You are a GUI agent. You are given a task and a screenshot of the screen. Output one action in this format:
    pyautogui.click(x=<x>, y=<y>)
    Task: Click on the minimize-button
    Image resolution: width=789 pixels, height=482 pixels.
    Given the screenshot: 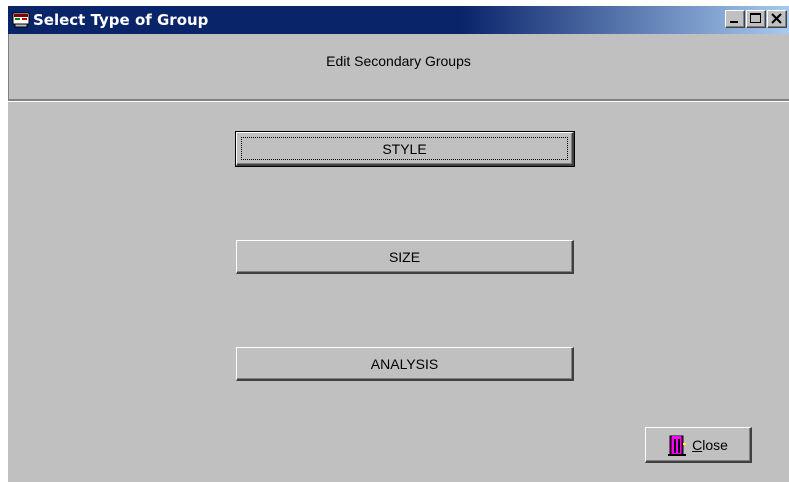 What is the action you would take?
    pyautogui.click(x=735, y=19)
    